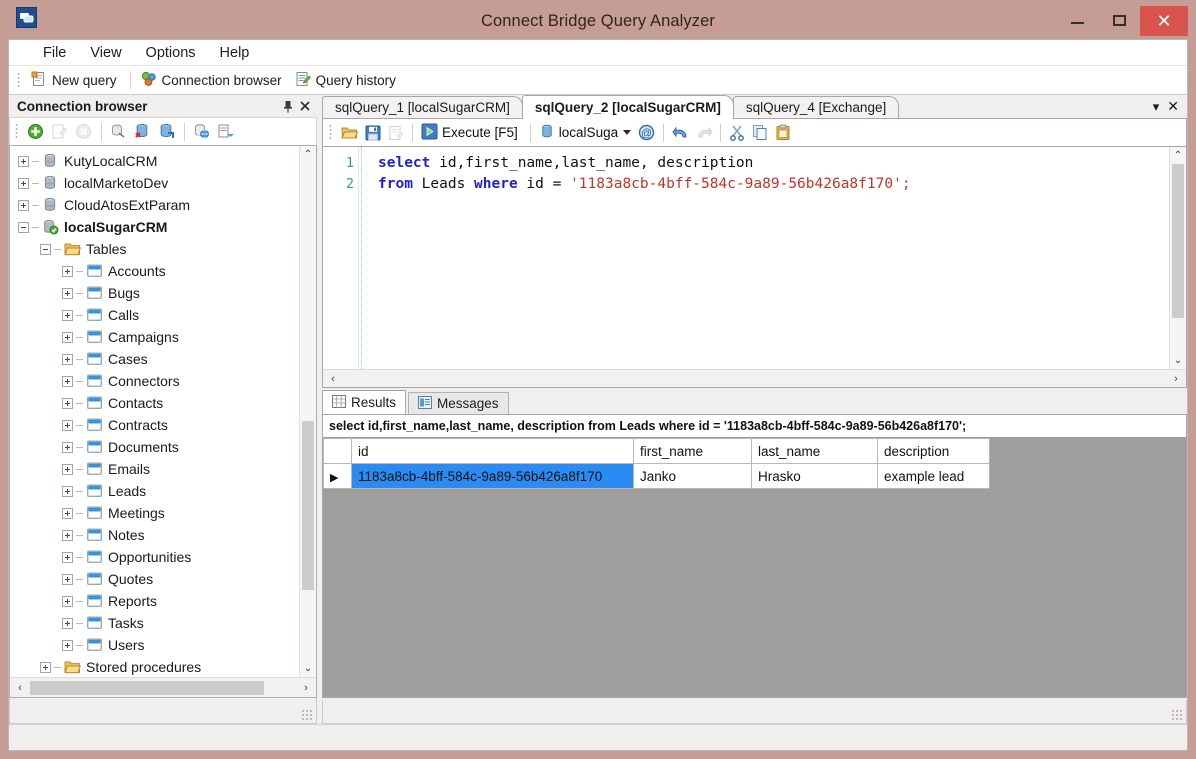 The height and width of the screenshot is (759, 1196). What do you see at coordinates (154, 337) in the screenshot?
I see `tree-node-campaigns: Campaigns` at bounding box center [154, 337].